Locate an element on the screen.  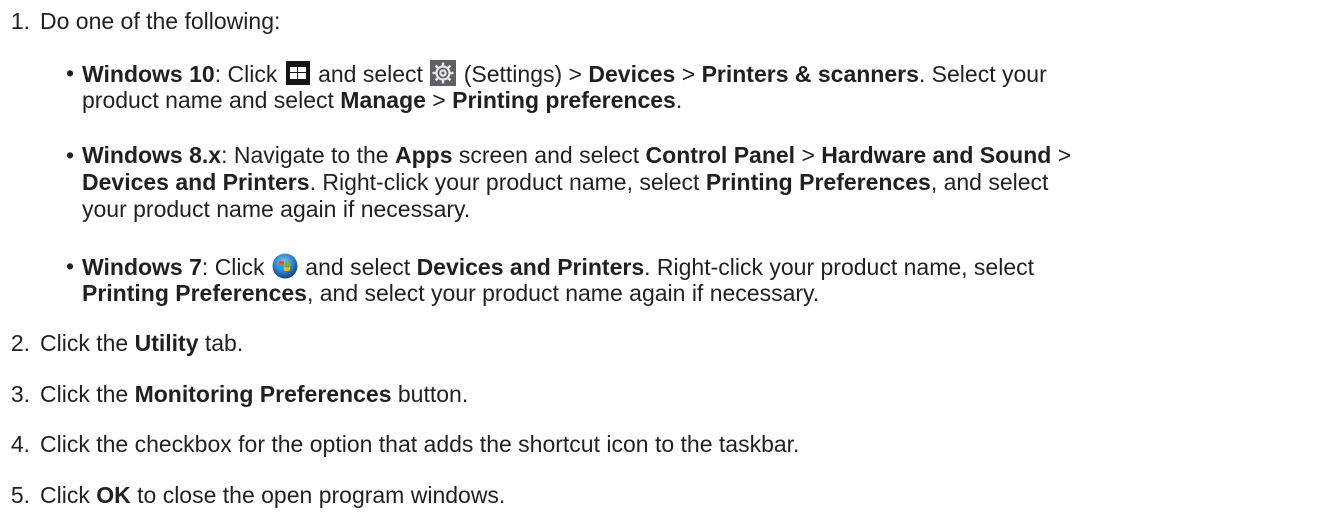
step-number: 1. is located at coordinates (20, 21).